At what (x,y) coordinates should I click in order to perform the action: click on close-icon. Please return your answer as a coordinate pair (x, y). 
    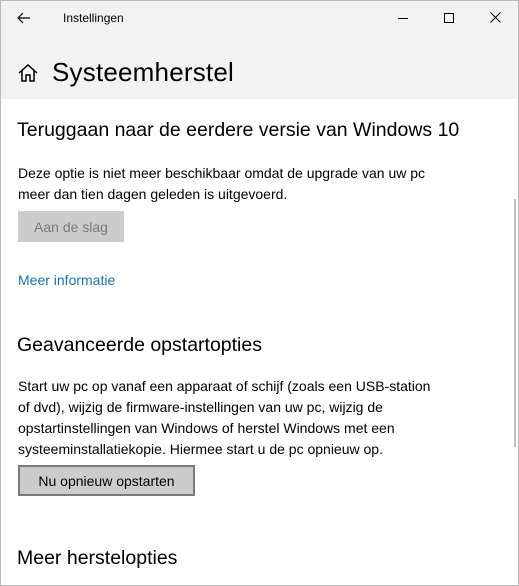
    Looking at the image, I should click on (495, 17).